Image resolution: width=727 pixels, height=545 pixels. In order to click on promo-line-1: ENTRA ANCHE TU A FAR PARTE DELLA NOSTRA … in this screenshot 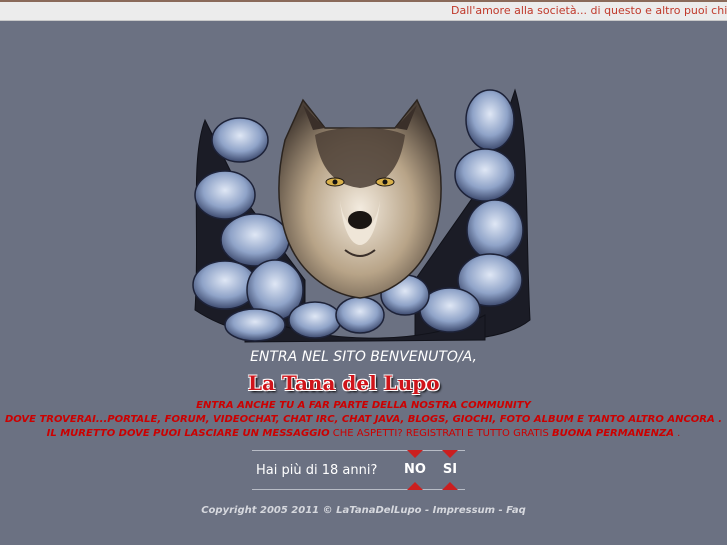, I will do `click(363, 405)`.